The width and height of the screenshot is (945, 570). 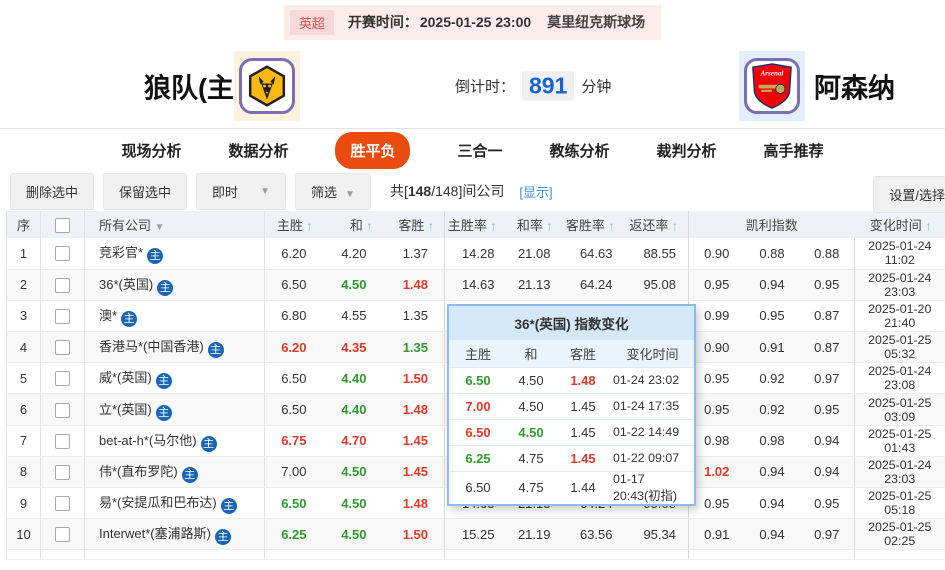 What do you see at coordinates (352, 316) in the screenshot?
I see `draw-odds-cell: 4.55` at bounding box center [352, 316].